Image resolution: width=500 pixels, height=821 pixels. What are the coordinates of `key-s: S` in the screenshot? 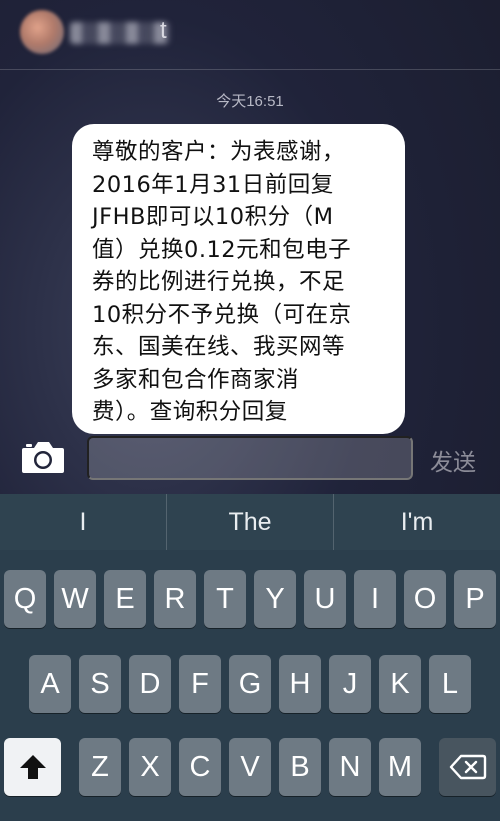 It's located at (100, 684).